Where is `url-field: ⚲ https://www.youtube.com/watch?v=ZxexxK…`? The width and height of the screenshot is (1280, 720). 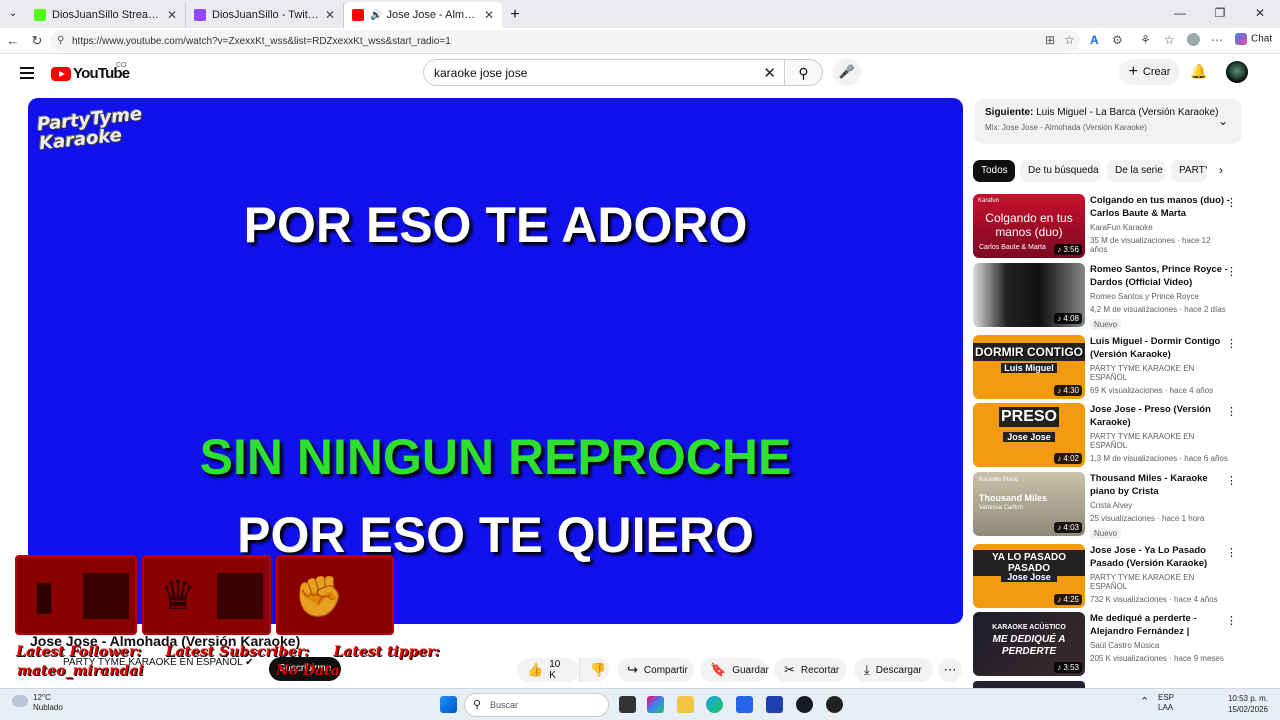 url-field: ⚲ https://www.youtube.com/watch?v=ZxexxK… is located at coordinates (565, 41).